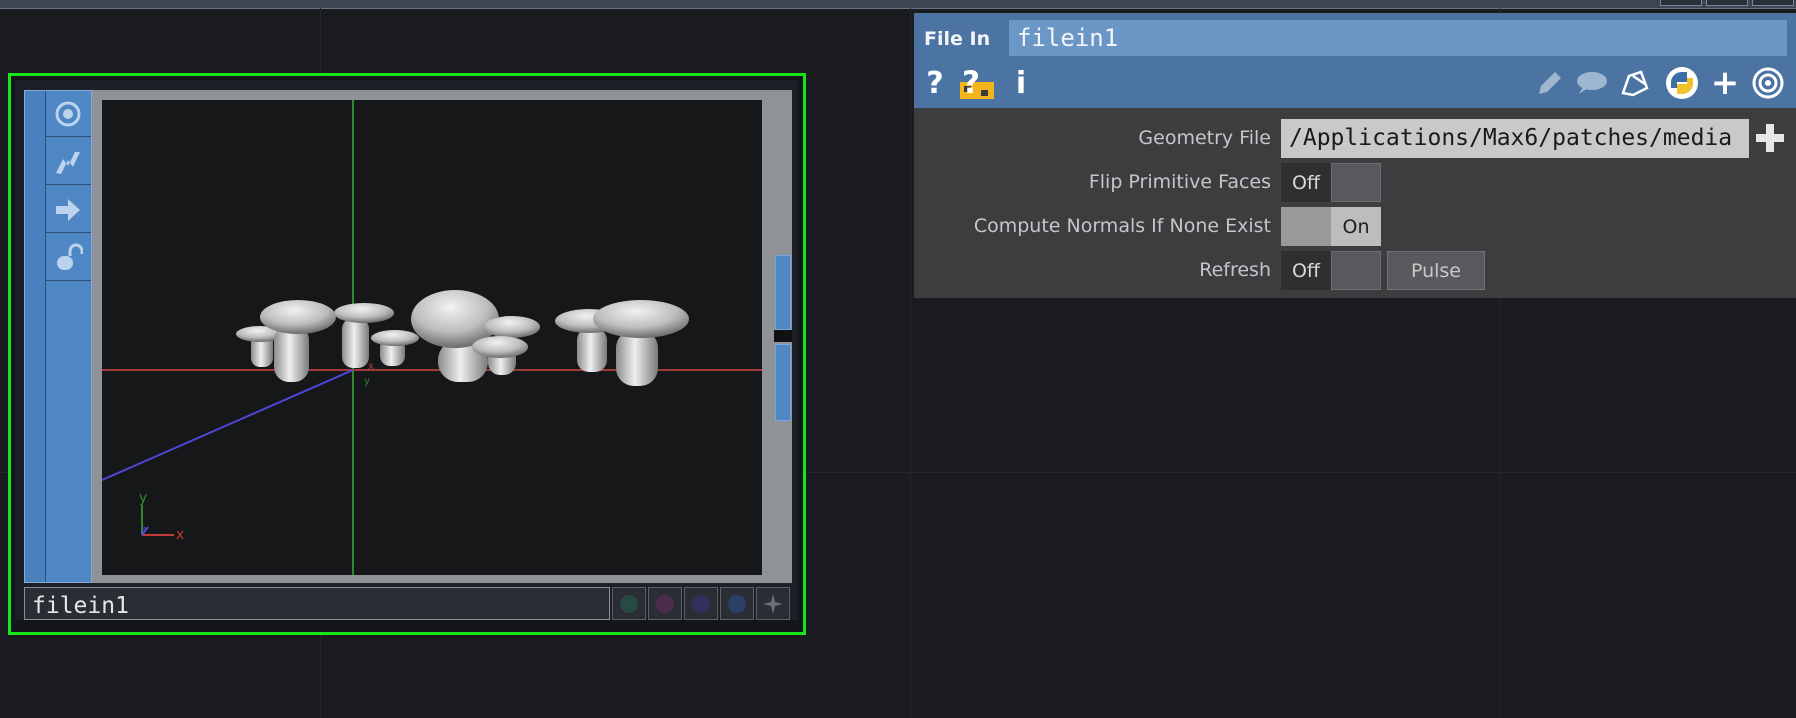  Describe the element at coordinates (737, 603) in the screenshot. I see `flag-button-blue` at that location.